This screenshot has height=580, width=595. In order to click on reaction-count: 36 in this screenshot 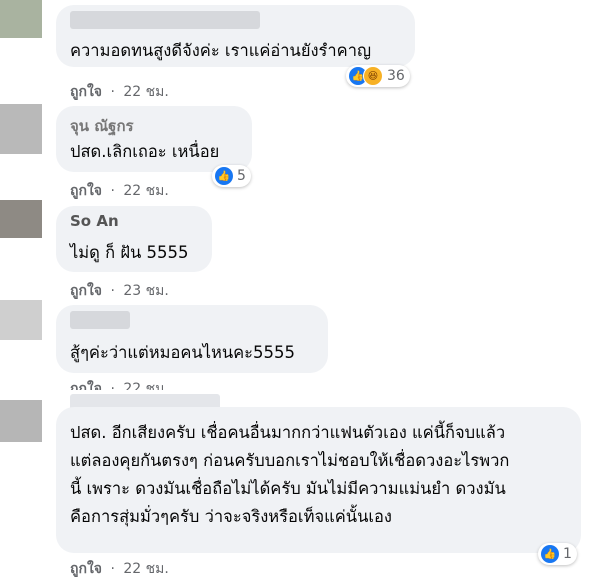, I will do `click(396, 76)`.